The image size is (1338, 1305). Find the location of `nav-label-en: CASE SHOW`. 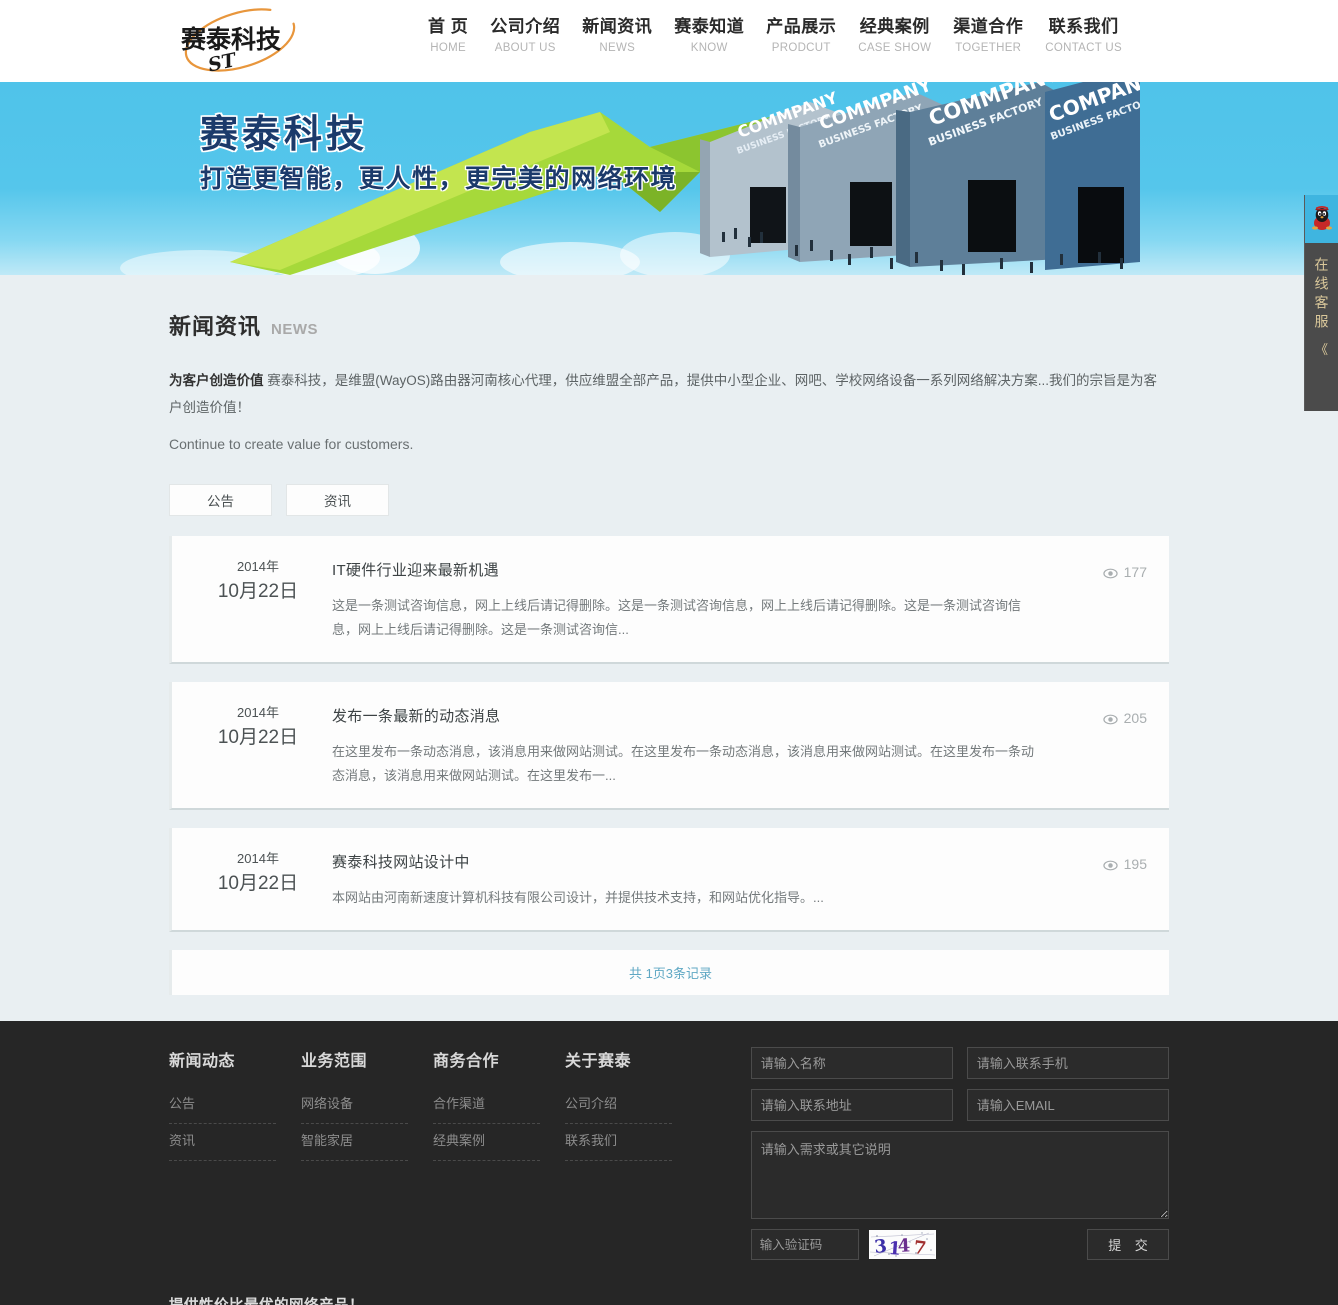

nav-label-en: CASE SHOW is located at coordinates (895, 48).